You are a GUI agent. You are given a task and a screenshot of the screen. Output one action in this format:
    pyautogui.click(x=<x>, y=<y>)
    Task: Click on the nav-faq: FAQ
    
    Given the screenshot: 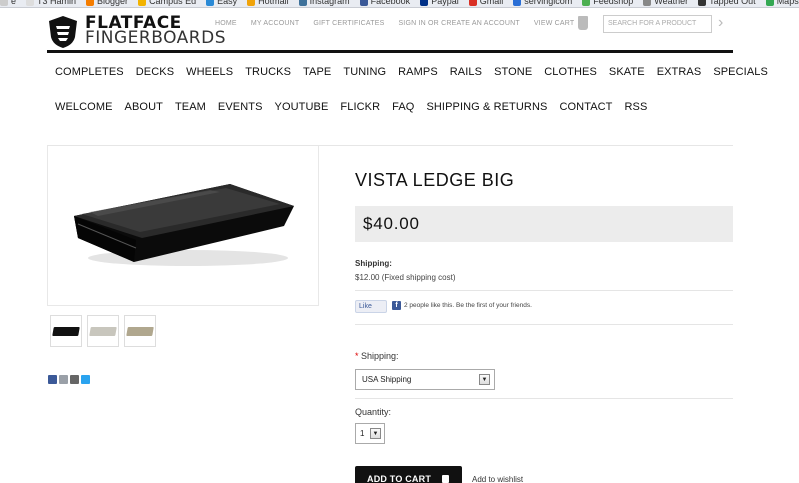 What is the action you would take?
    pyautogui.click(x=403, y=107)
    